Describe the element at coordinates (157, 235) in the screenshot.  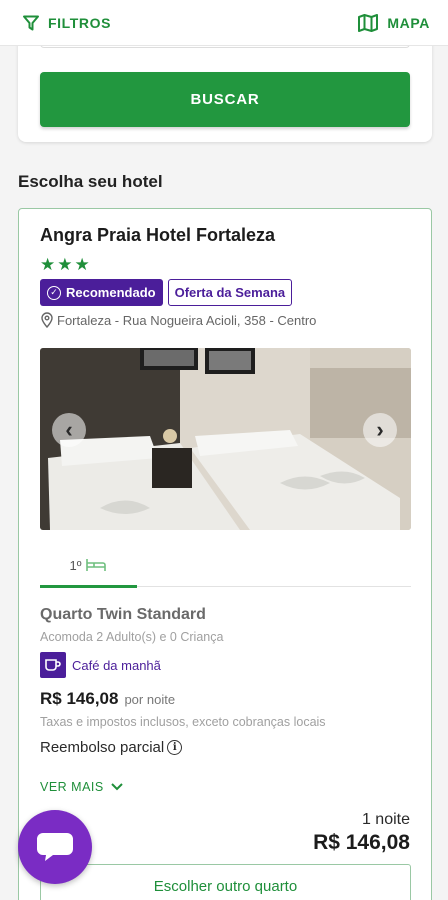
I see `hotel-name: Angra Praia Hotel Fortaleza` at that location.